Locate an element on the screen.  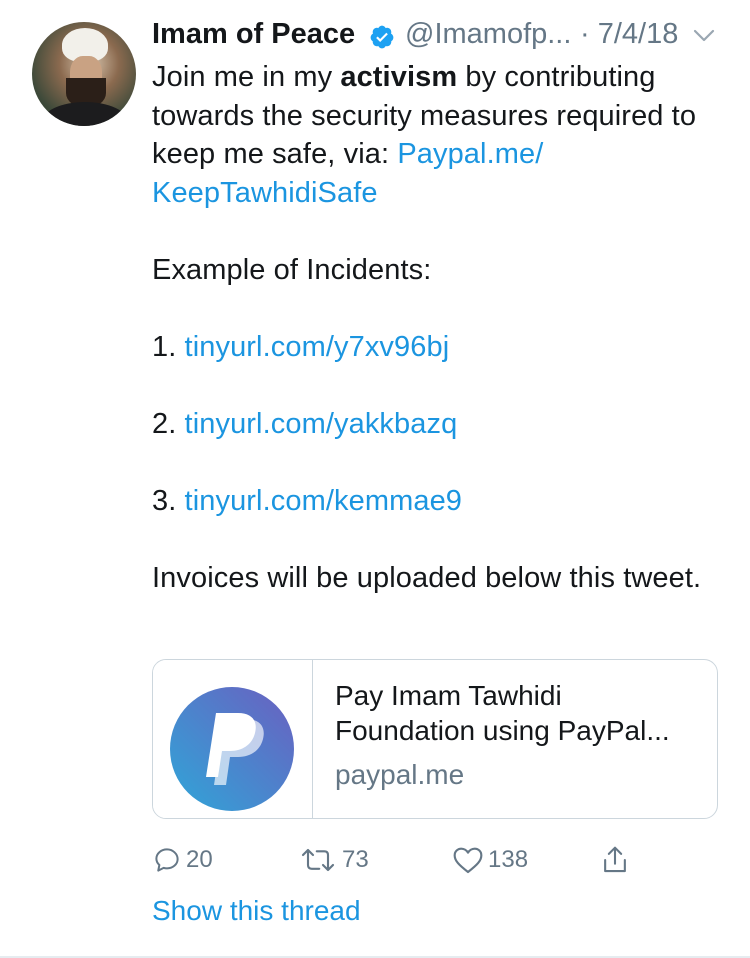
tweet-actions: 20 73 138 is located at coordinates (437, 860).